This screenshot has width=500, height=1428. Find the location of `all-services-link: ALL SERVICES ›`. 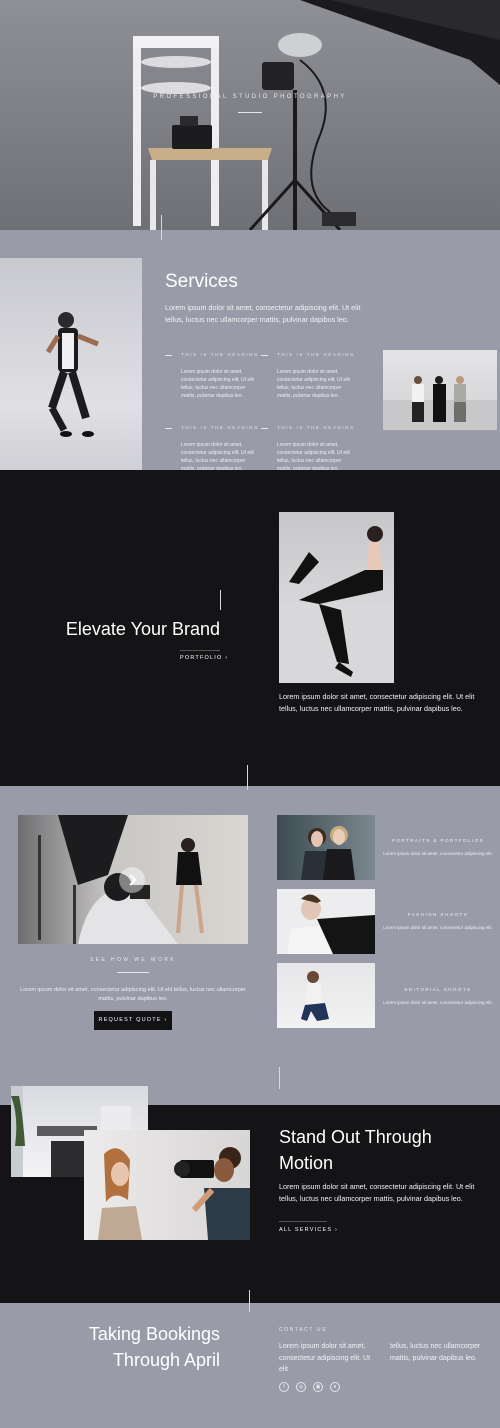

all-services-link: ALL SERVICES › is located at coordinates (308, 1230).